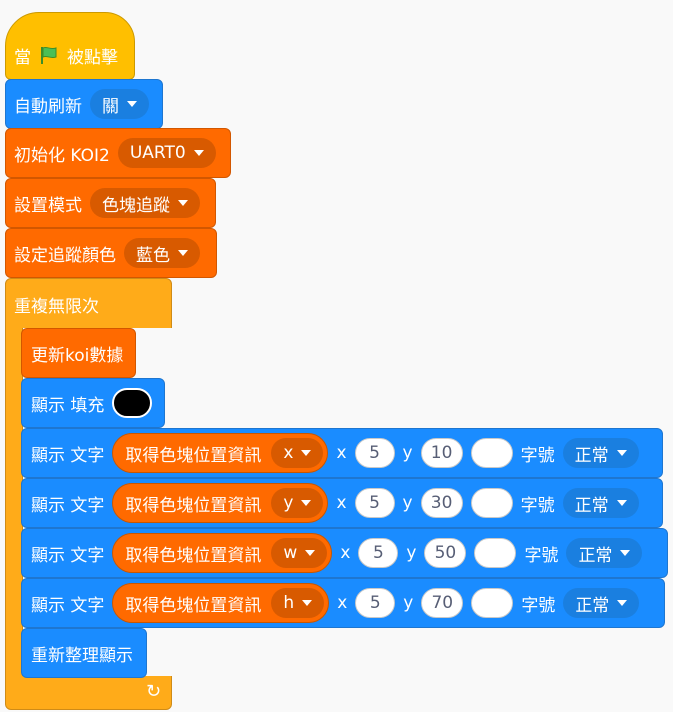 The height and width of the screenshot is (712, 673). I want to click on field-value: h, so click(289, 603).